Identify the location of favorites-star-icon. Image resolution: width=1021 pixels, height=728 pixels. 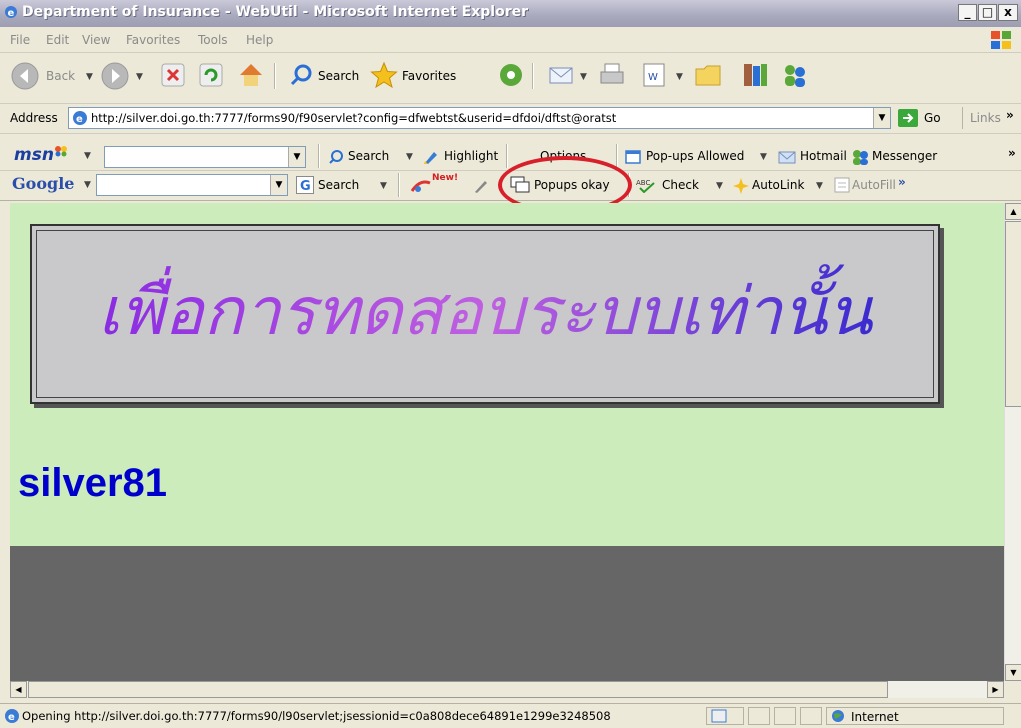
(384, 75).